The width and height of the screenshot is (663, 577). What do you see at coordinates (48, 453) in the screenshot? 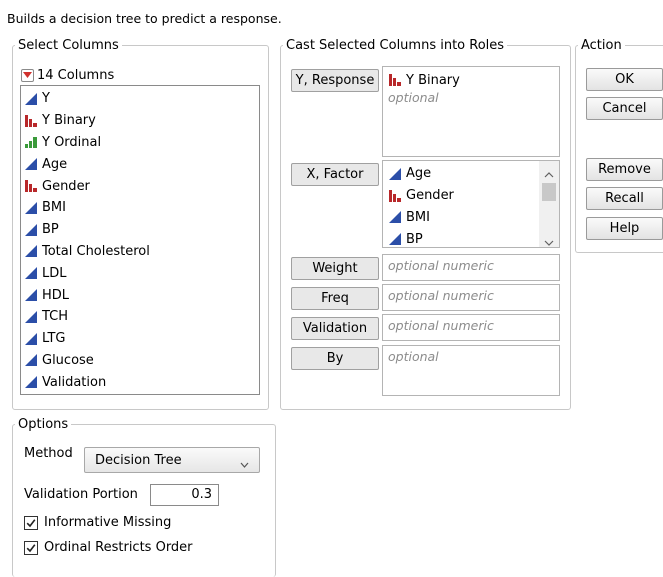
I see `method-label: Method` at bounding box center [48, 453].